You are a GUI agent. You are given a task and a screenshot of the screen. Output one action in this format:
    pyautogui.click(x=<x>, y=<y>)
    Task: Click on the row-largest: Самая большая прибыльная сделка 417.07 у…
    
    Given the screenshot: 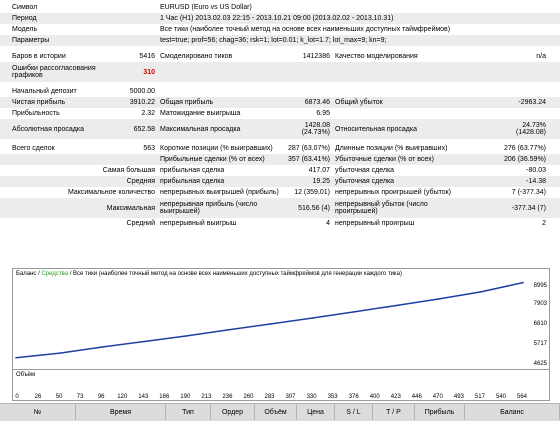 What is the action you would take?
    pyautogui.click(x=280, y=170)
    